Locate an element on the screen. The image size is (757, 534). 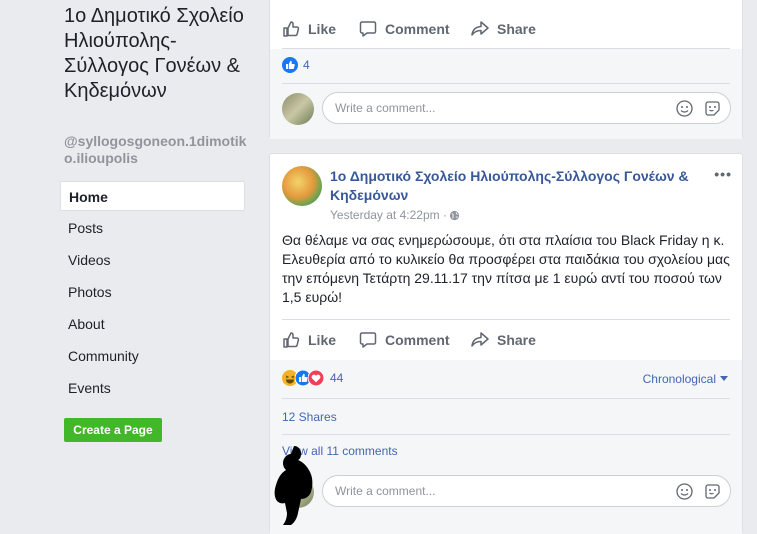
nav-item-events: Events is located at coordinates (152, 388).